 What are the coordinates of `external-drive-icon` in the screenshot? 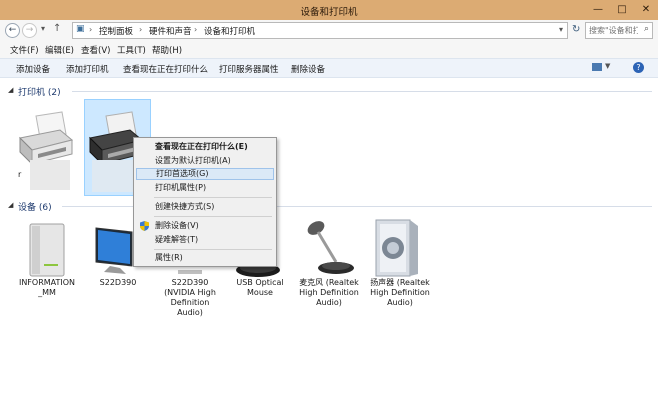 It's located at (47, 250).